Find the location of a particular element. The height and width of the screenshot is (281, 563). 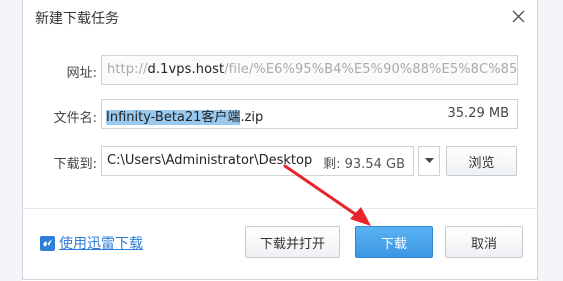

filename-selected-text: Infinity-Beta21客户端 is located at coordinates (173, 117).